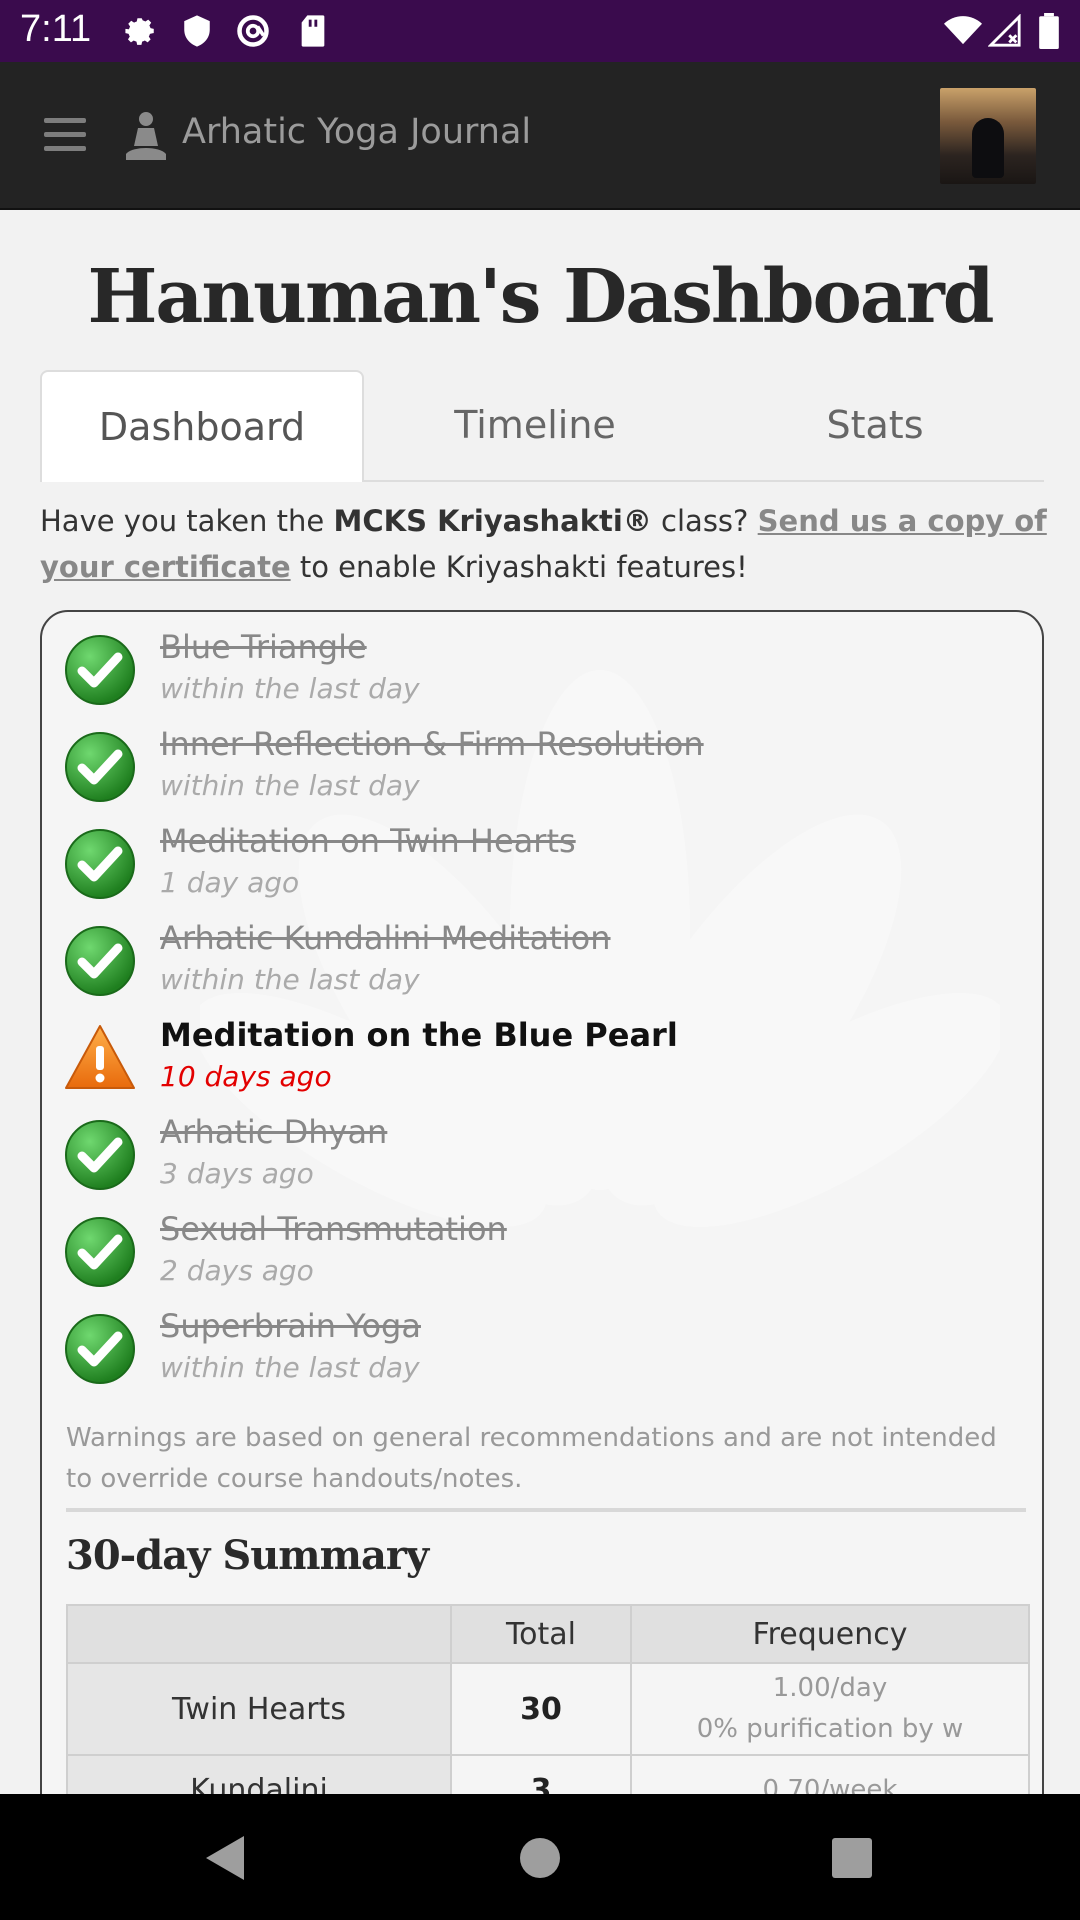  What do you see at coordinates (357, 132) in the screenshot?
I see `app-title: Arhatic Yoga Journal` at bounding box center [357, 132].